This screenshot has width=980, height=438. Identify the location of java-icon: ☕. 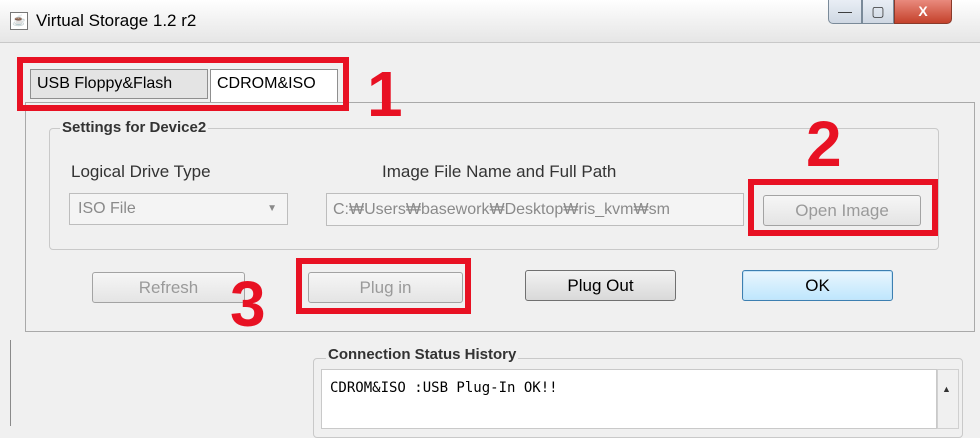
(19, 21).